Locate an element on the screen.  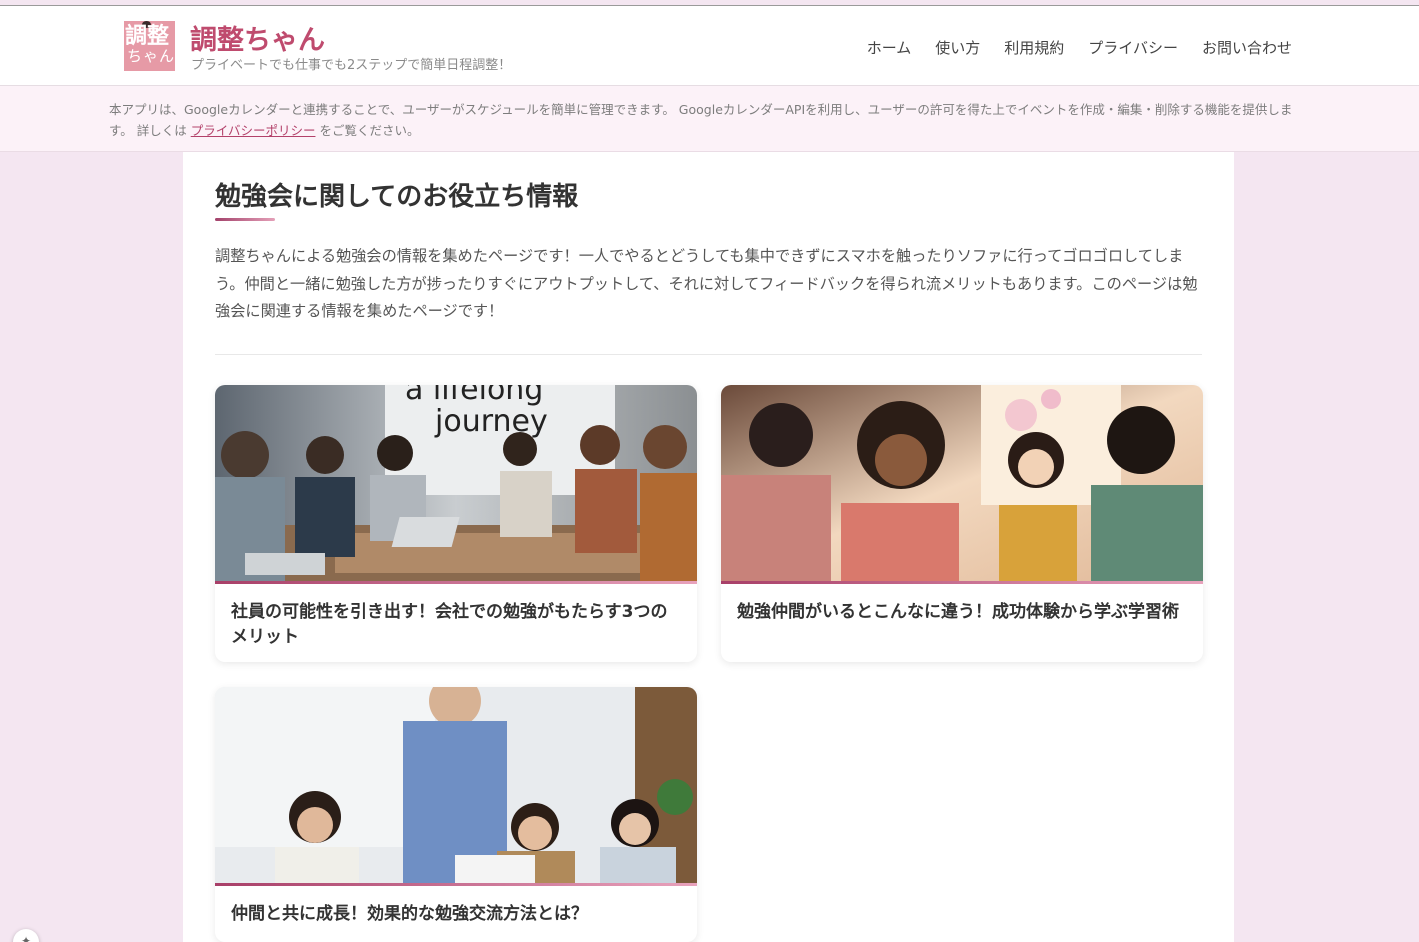
article-card: 仲間と共に成長！効果的な勉強交流方法とは？ is located at coordinates (456, 814).